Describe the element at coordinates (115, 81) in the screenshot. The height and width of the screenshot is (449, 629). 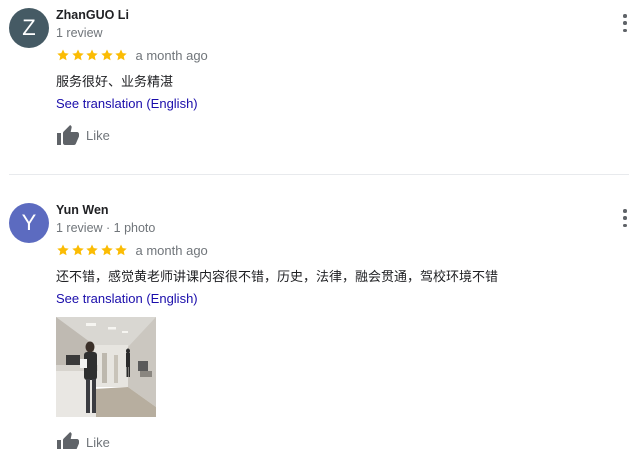
I see `review-text: 服务很好、业务精湛` at that location.